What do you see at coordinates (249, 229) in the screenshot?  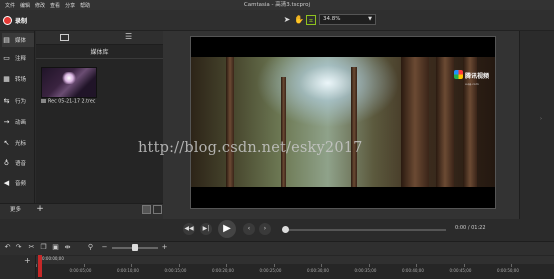 I see `previous-frame-button: ‹` at bounding box center [249, 229].